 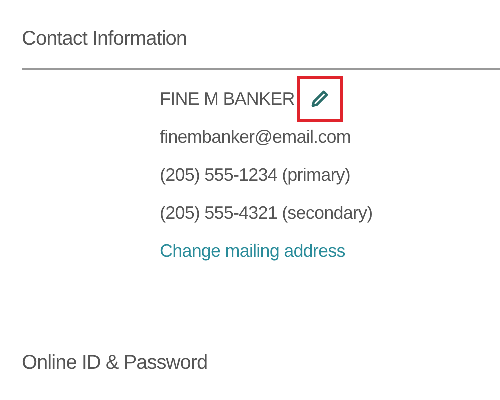 What do you see at coordinates (266, 213) in the screenshot?
I see `contact-detail: (205) 555-4321 (secondary)` at bounding box center [266, 213].